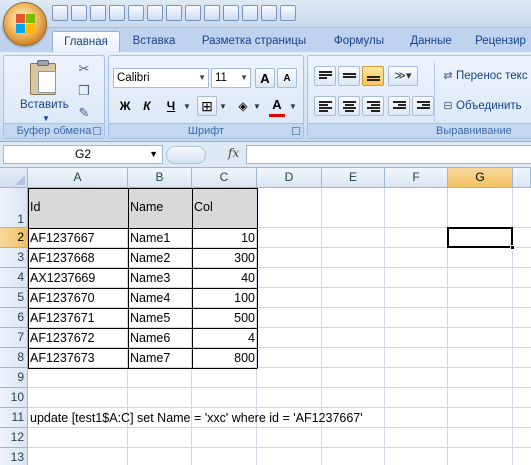 The image size is (531, 465). What do you see at coordinates (480, 178) in the screenshot?
I see `column-header-g: G` at bounding box center [480, 178].